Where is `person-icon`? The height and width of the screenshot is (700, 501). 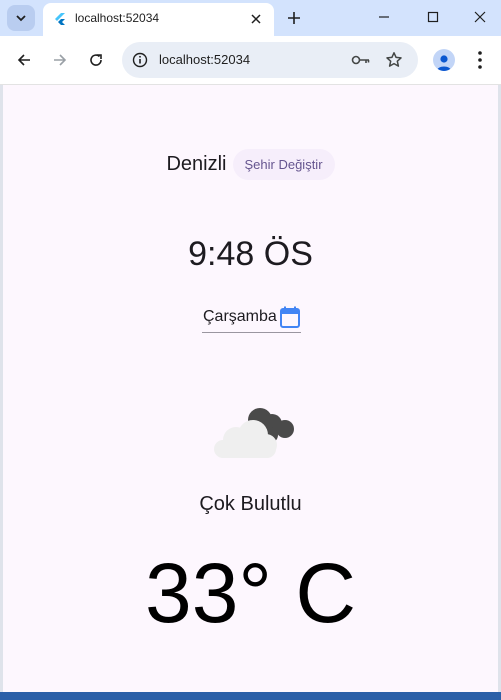 person-icon is located at coordinates (444, 63).